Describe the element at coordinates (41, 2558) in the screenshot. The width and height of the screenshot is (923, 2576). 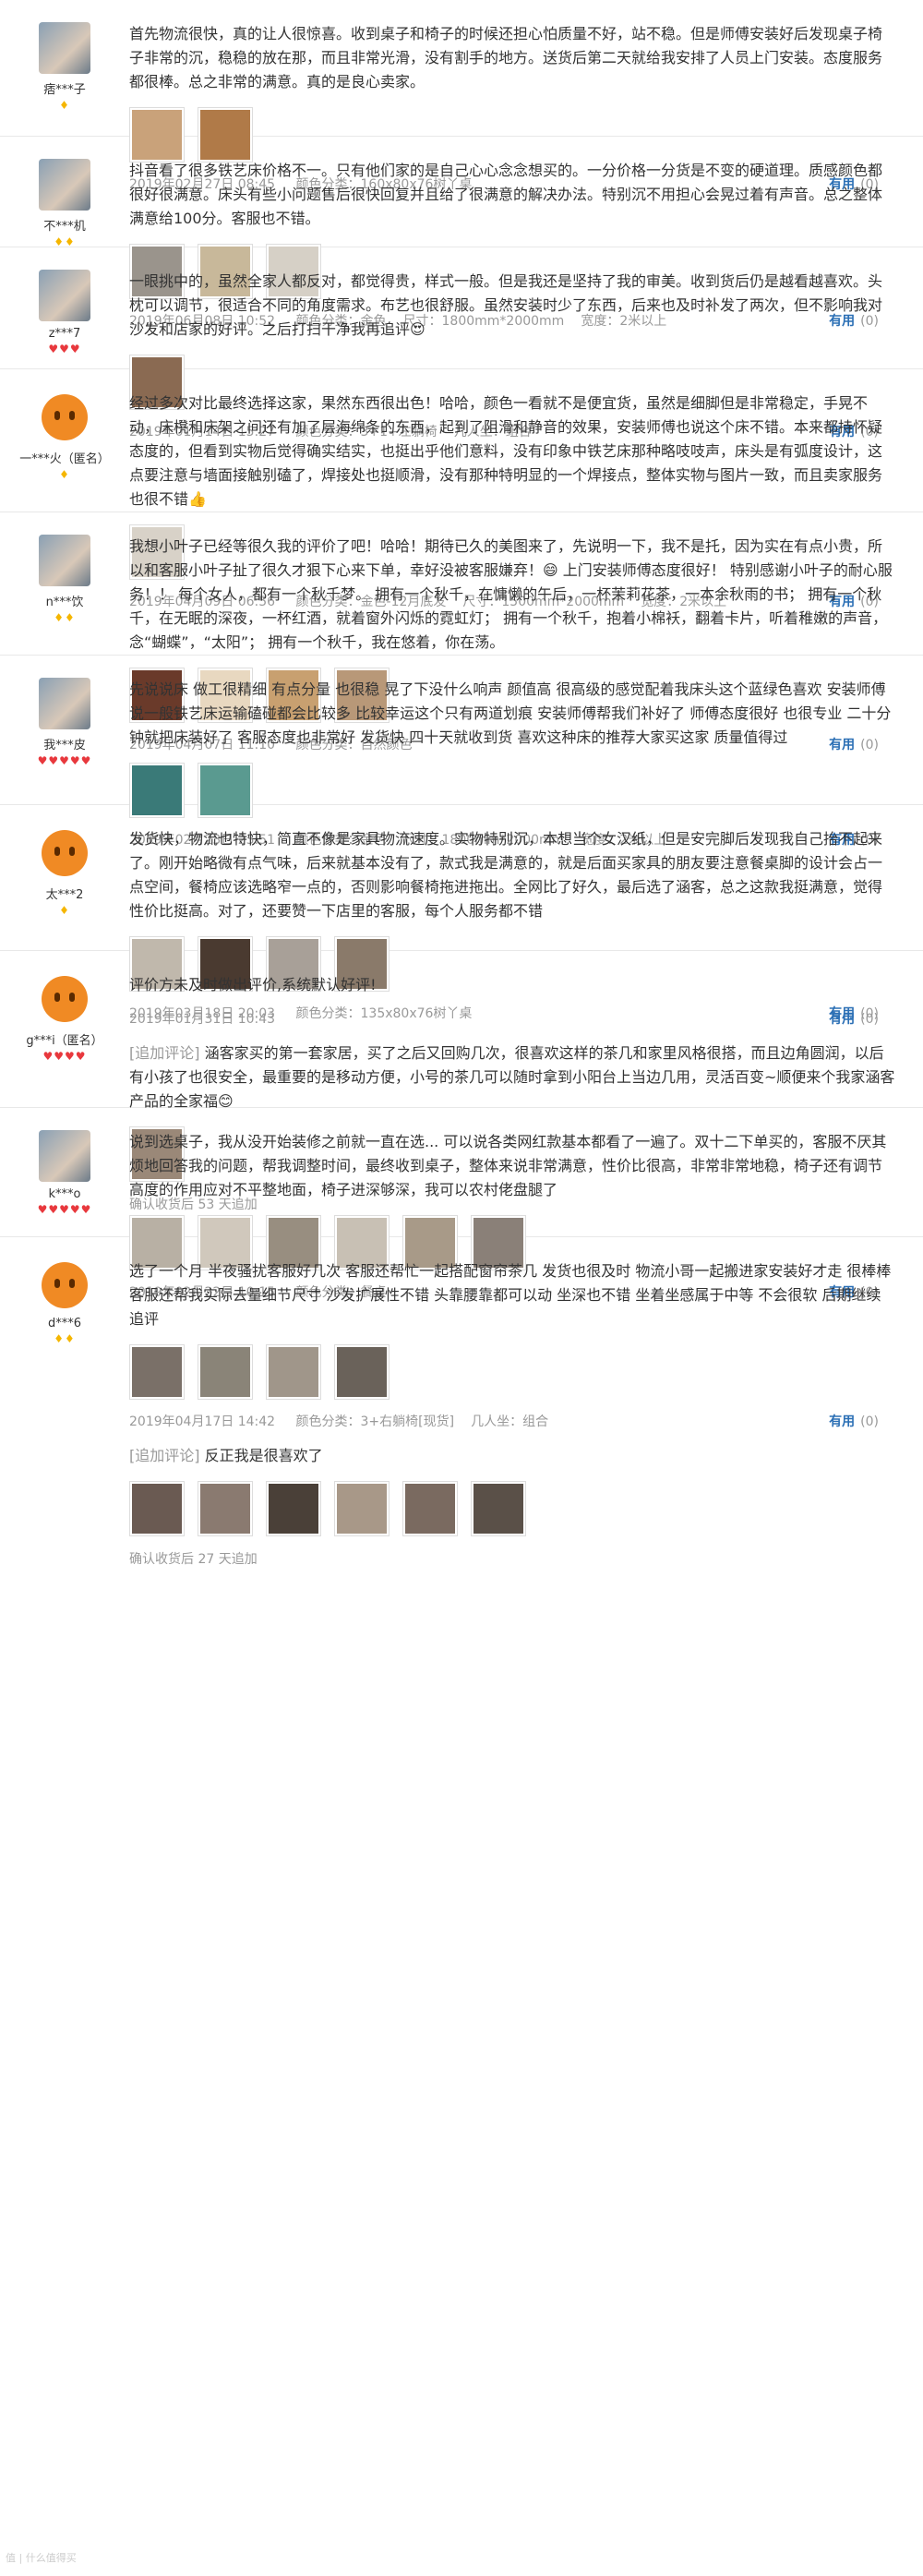
I see `watermark: 值 | 什么值得买` at that location.